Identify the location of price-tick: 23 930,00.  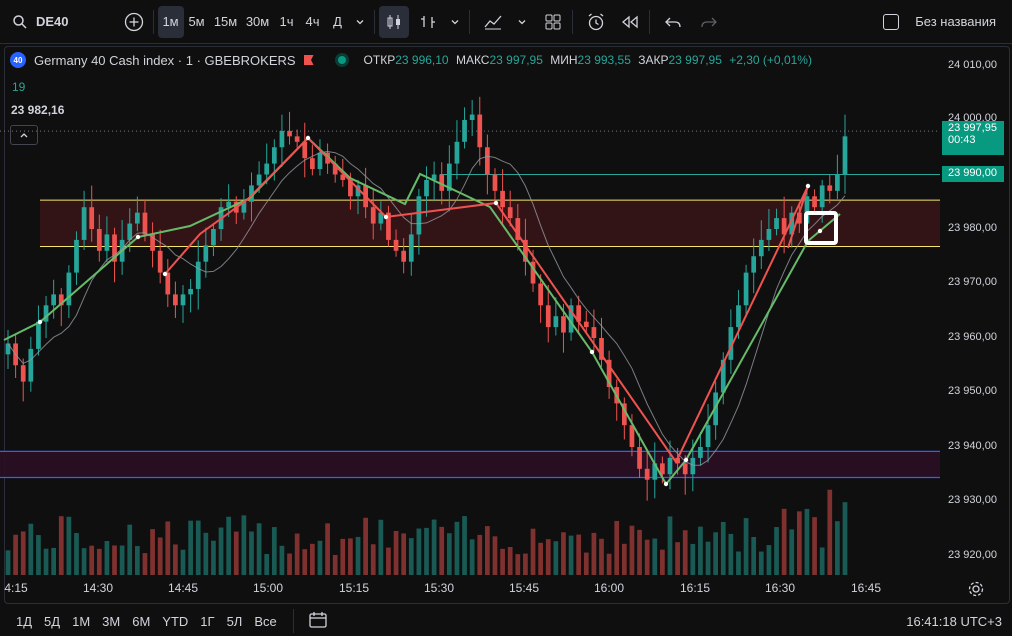
(972, 500).